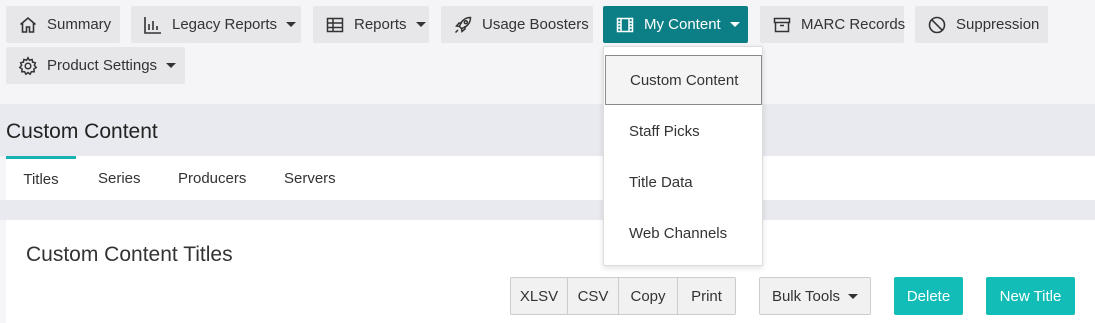 The image size is (1095, 323). Describe the element at coordinates (683, 131) in the screenshot. I see `menu-item-staff-picks: Staff Picks` at that location.